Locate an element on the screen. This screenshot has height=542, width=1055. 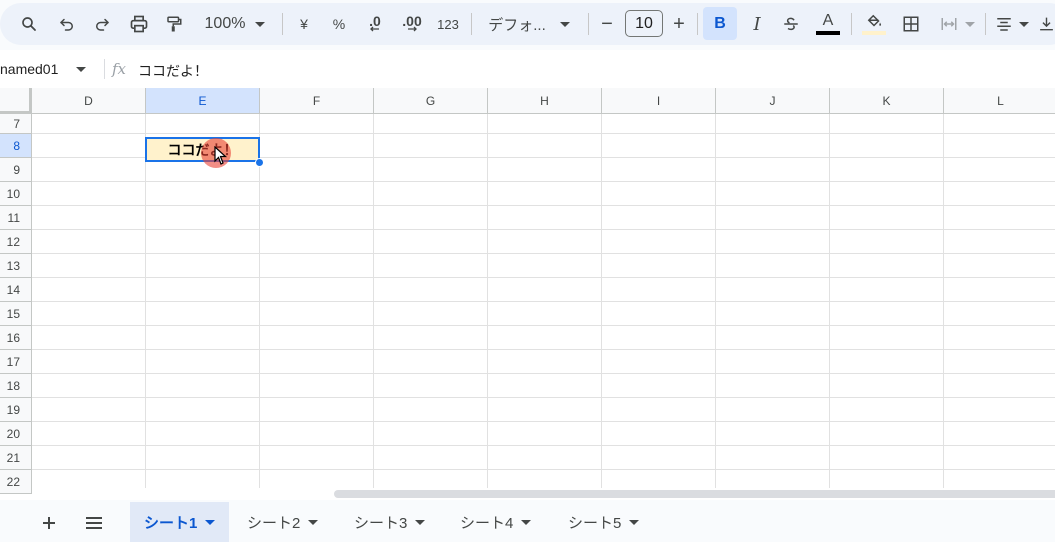
scrollbar-thumb is located at coordinates (694, 494).